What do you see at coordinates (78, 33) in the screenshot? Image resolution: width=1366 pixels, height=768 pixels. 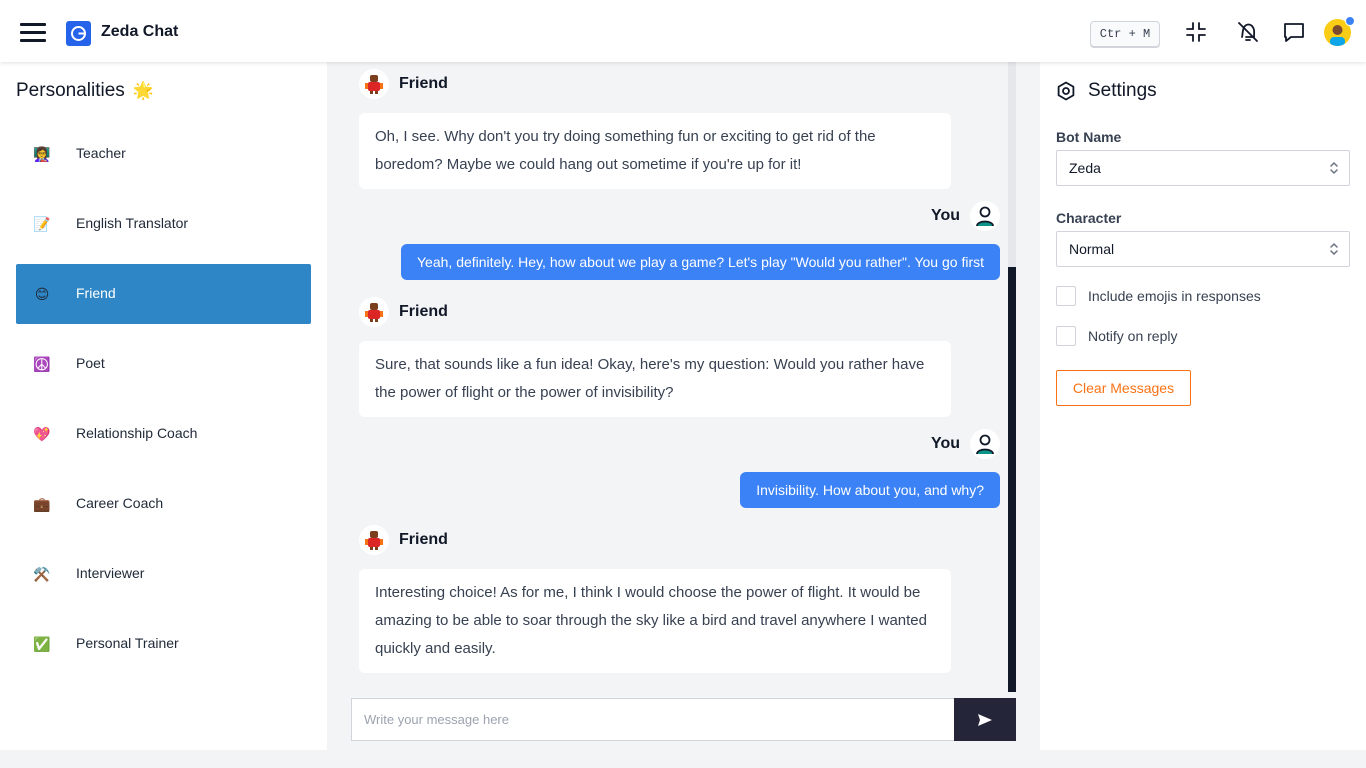 I see `app-logo-icon` at bounding box center [78, 33].